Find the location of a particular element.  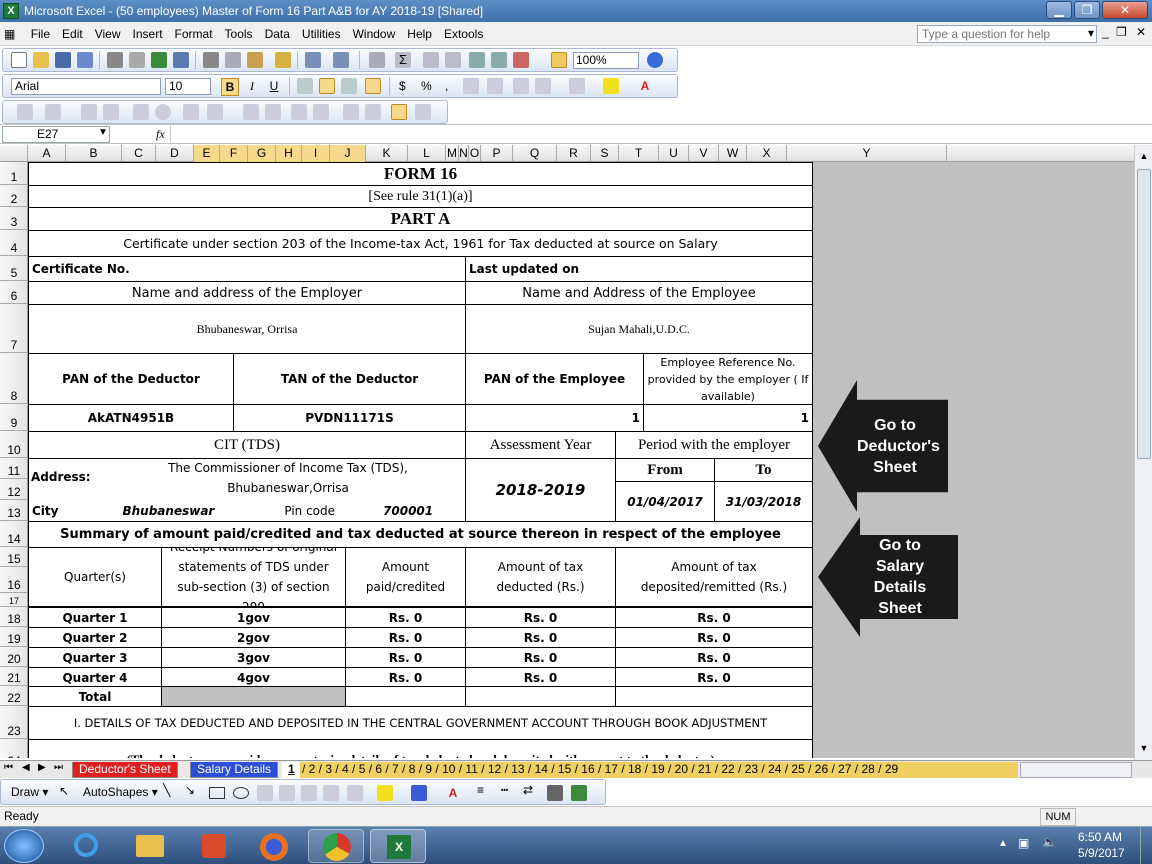

button-control-icon is located at coordinates (111, 112).